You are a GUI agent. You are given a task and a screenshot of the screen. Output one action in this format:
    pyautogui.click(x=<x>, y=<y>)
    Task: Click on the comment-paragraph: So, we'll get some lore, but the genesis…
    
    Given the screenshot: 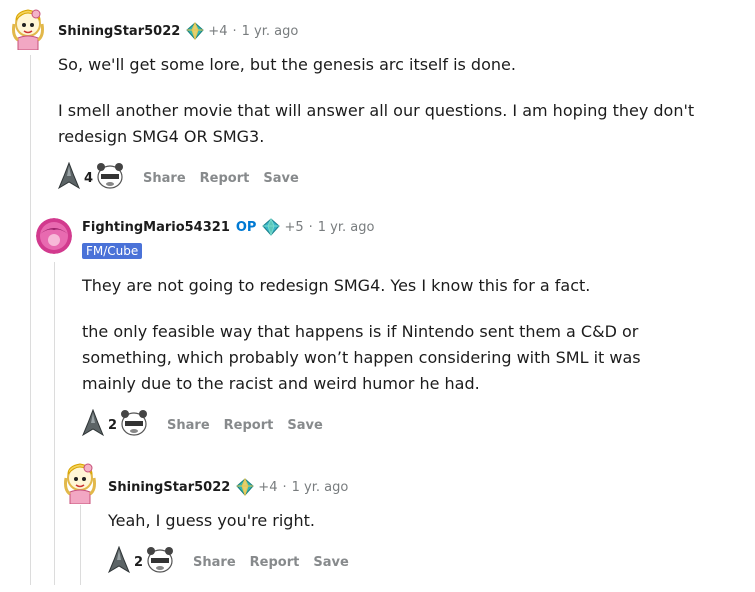 What is the action you would take?
    pyautogui.click(x=287, y=64)
    